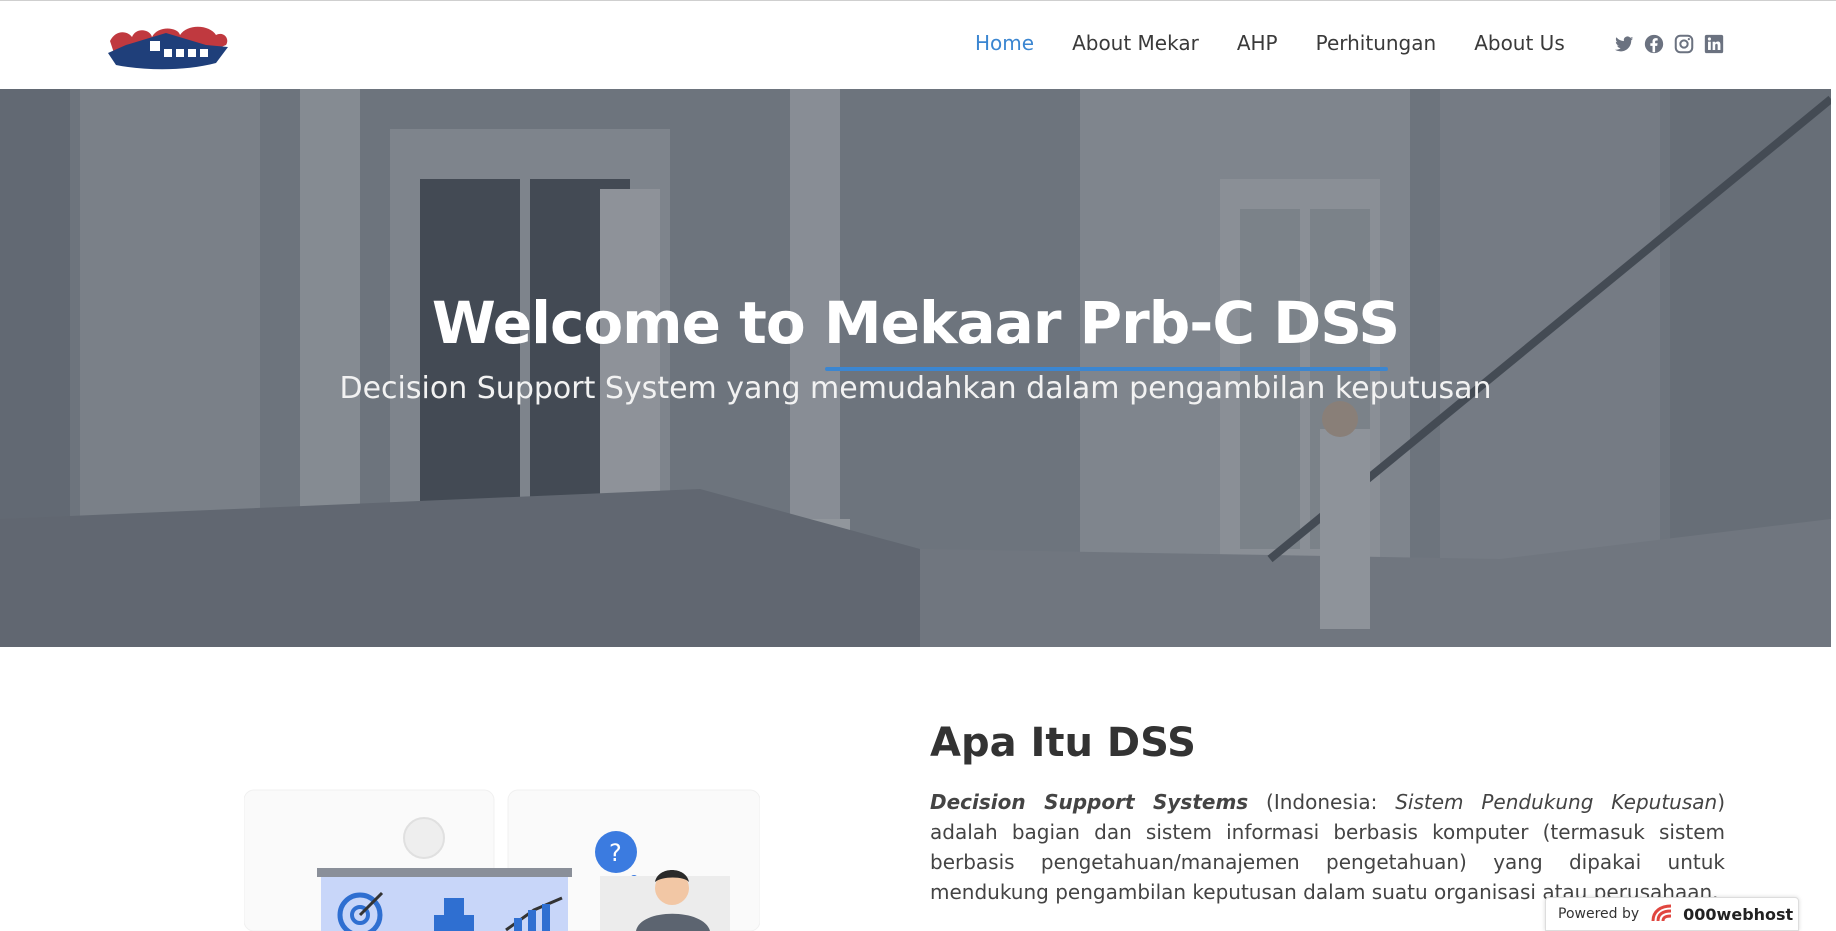 The image size is (1836, 931). Describe the element at coordinates (1004, 43) in the screenshot. I see `nav-home: Home` at that location.